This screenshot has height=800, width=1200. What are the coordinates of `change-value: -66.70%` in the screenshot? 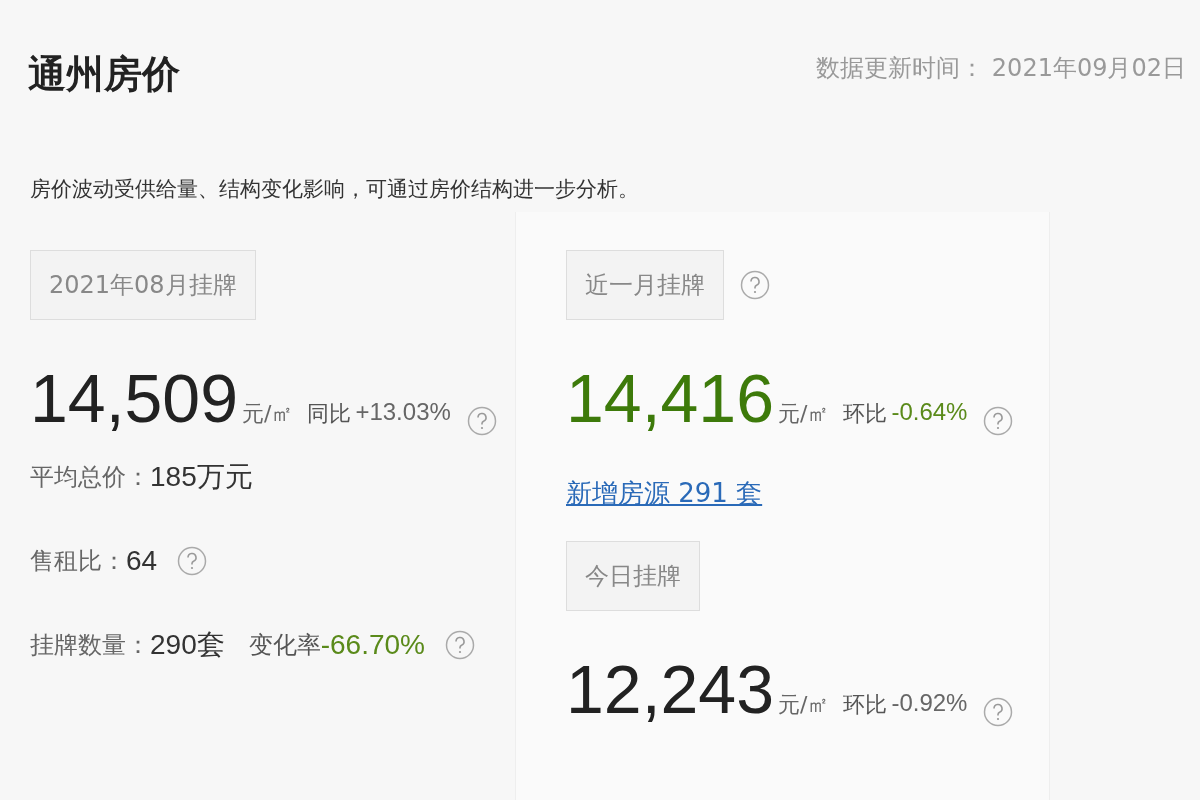 It's located at (372, 645).